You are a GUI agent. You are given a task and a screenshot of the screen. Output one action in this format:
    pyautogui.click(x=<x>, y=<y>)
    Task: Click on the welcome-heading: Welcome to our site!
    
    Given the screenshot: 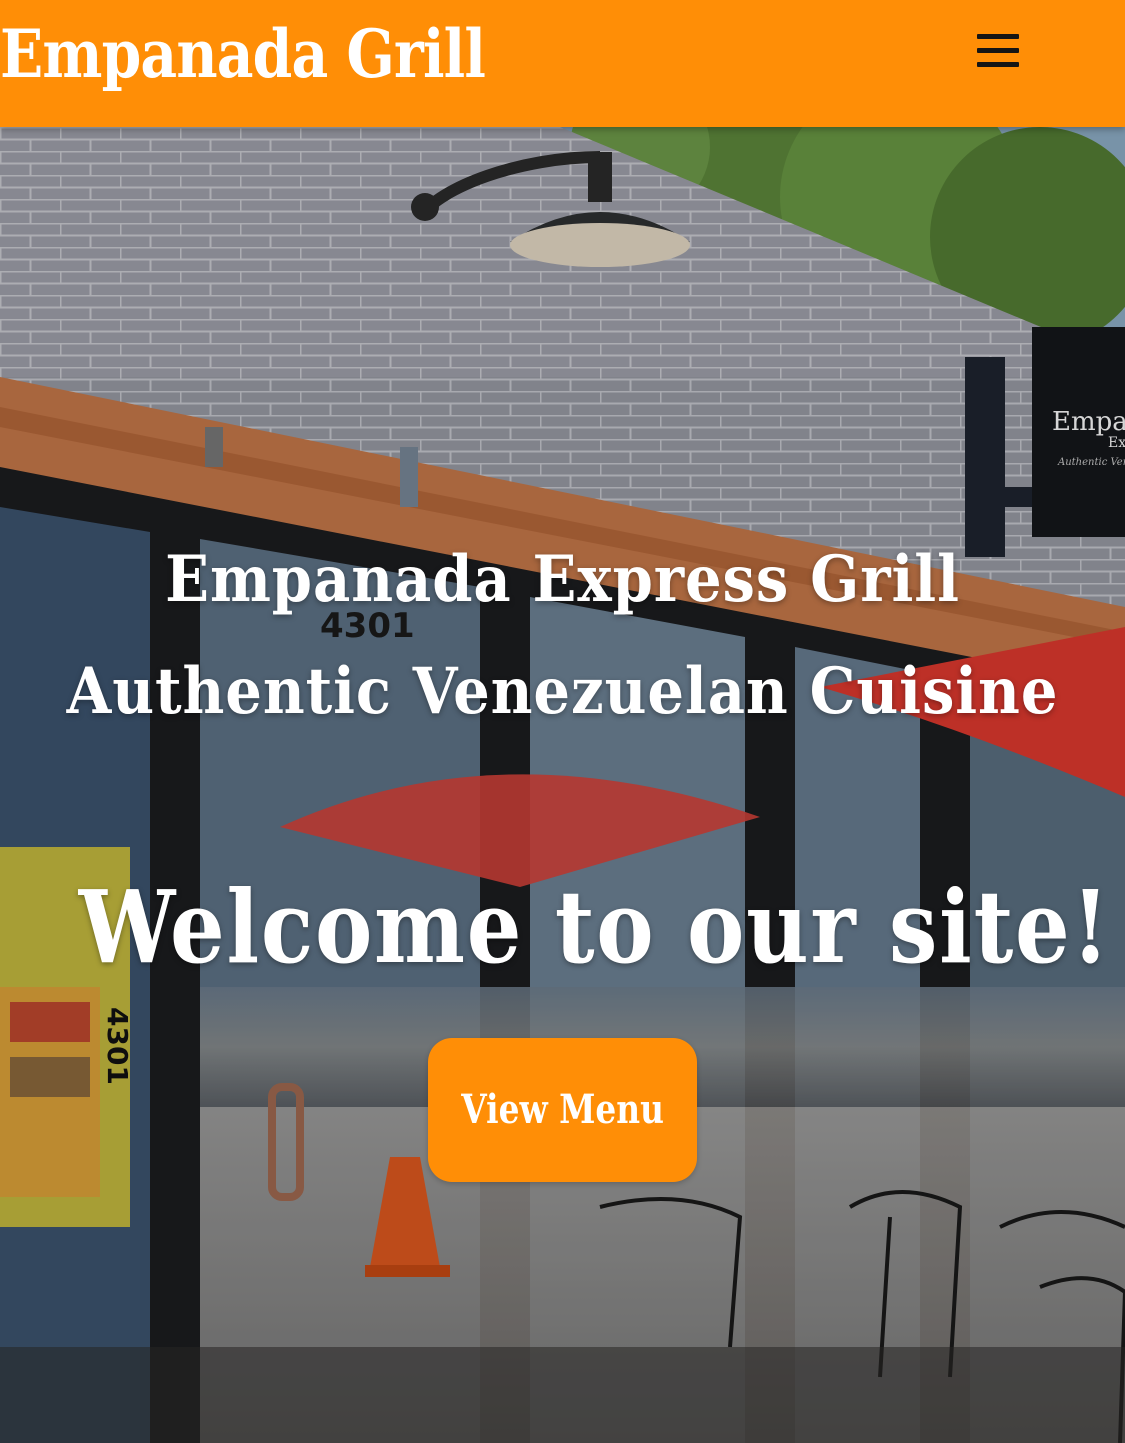 What is the action you would take?
    pyautogui.click(x=594, y=927)
    